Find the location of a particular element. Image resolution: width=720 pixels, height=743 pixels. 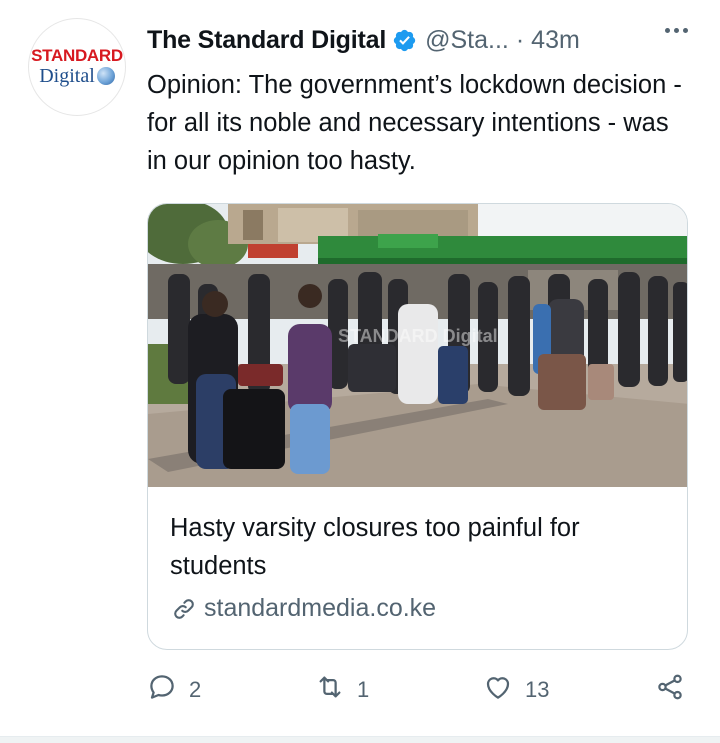

avatar-brand-bottom: Digital is located at coordinates (77, 76).